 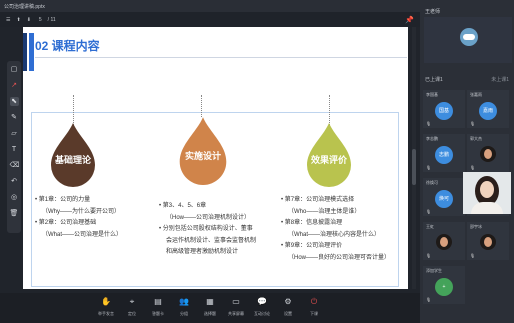 What do you see at coordinates (132, 301) in the screenshot?
I see `location-icon: ⌖` at bounding box center [132, 301].